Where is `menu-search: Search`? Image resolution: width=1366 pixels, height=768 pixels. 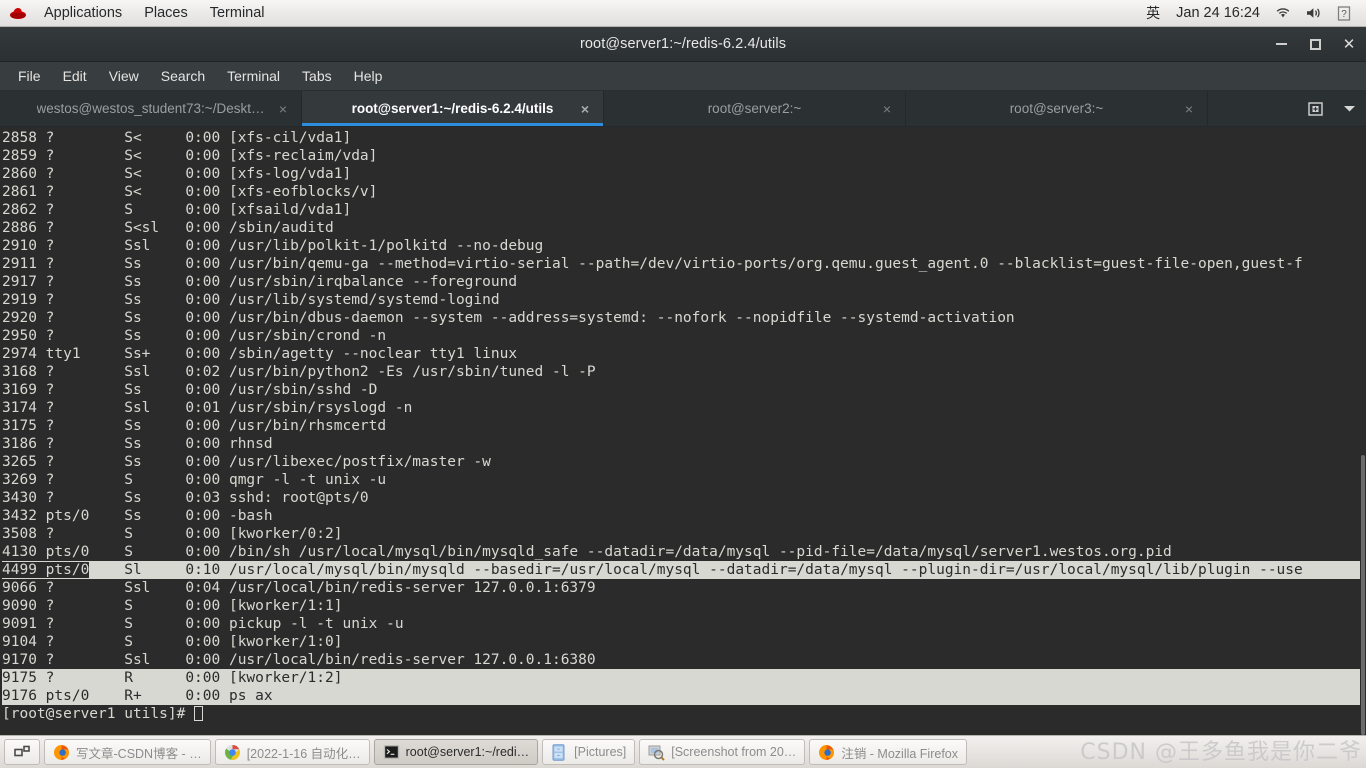 menu-search: Search is located at coordinates (183, 76).